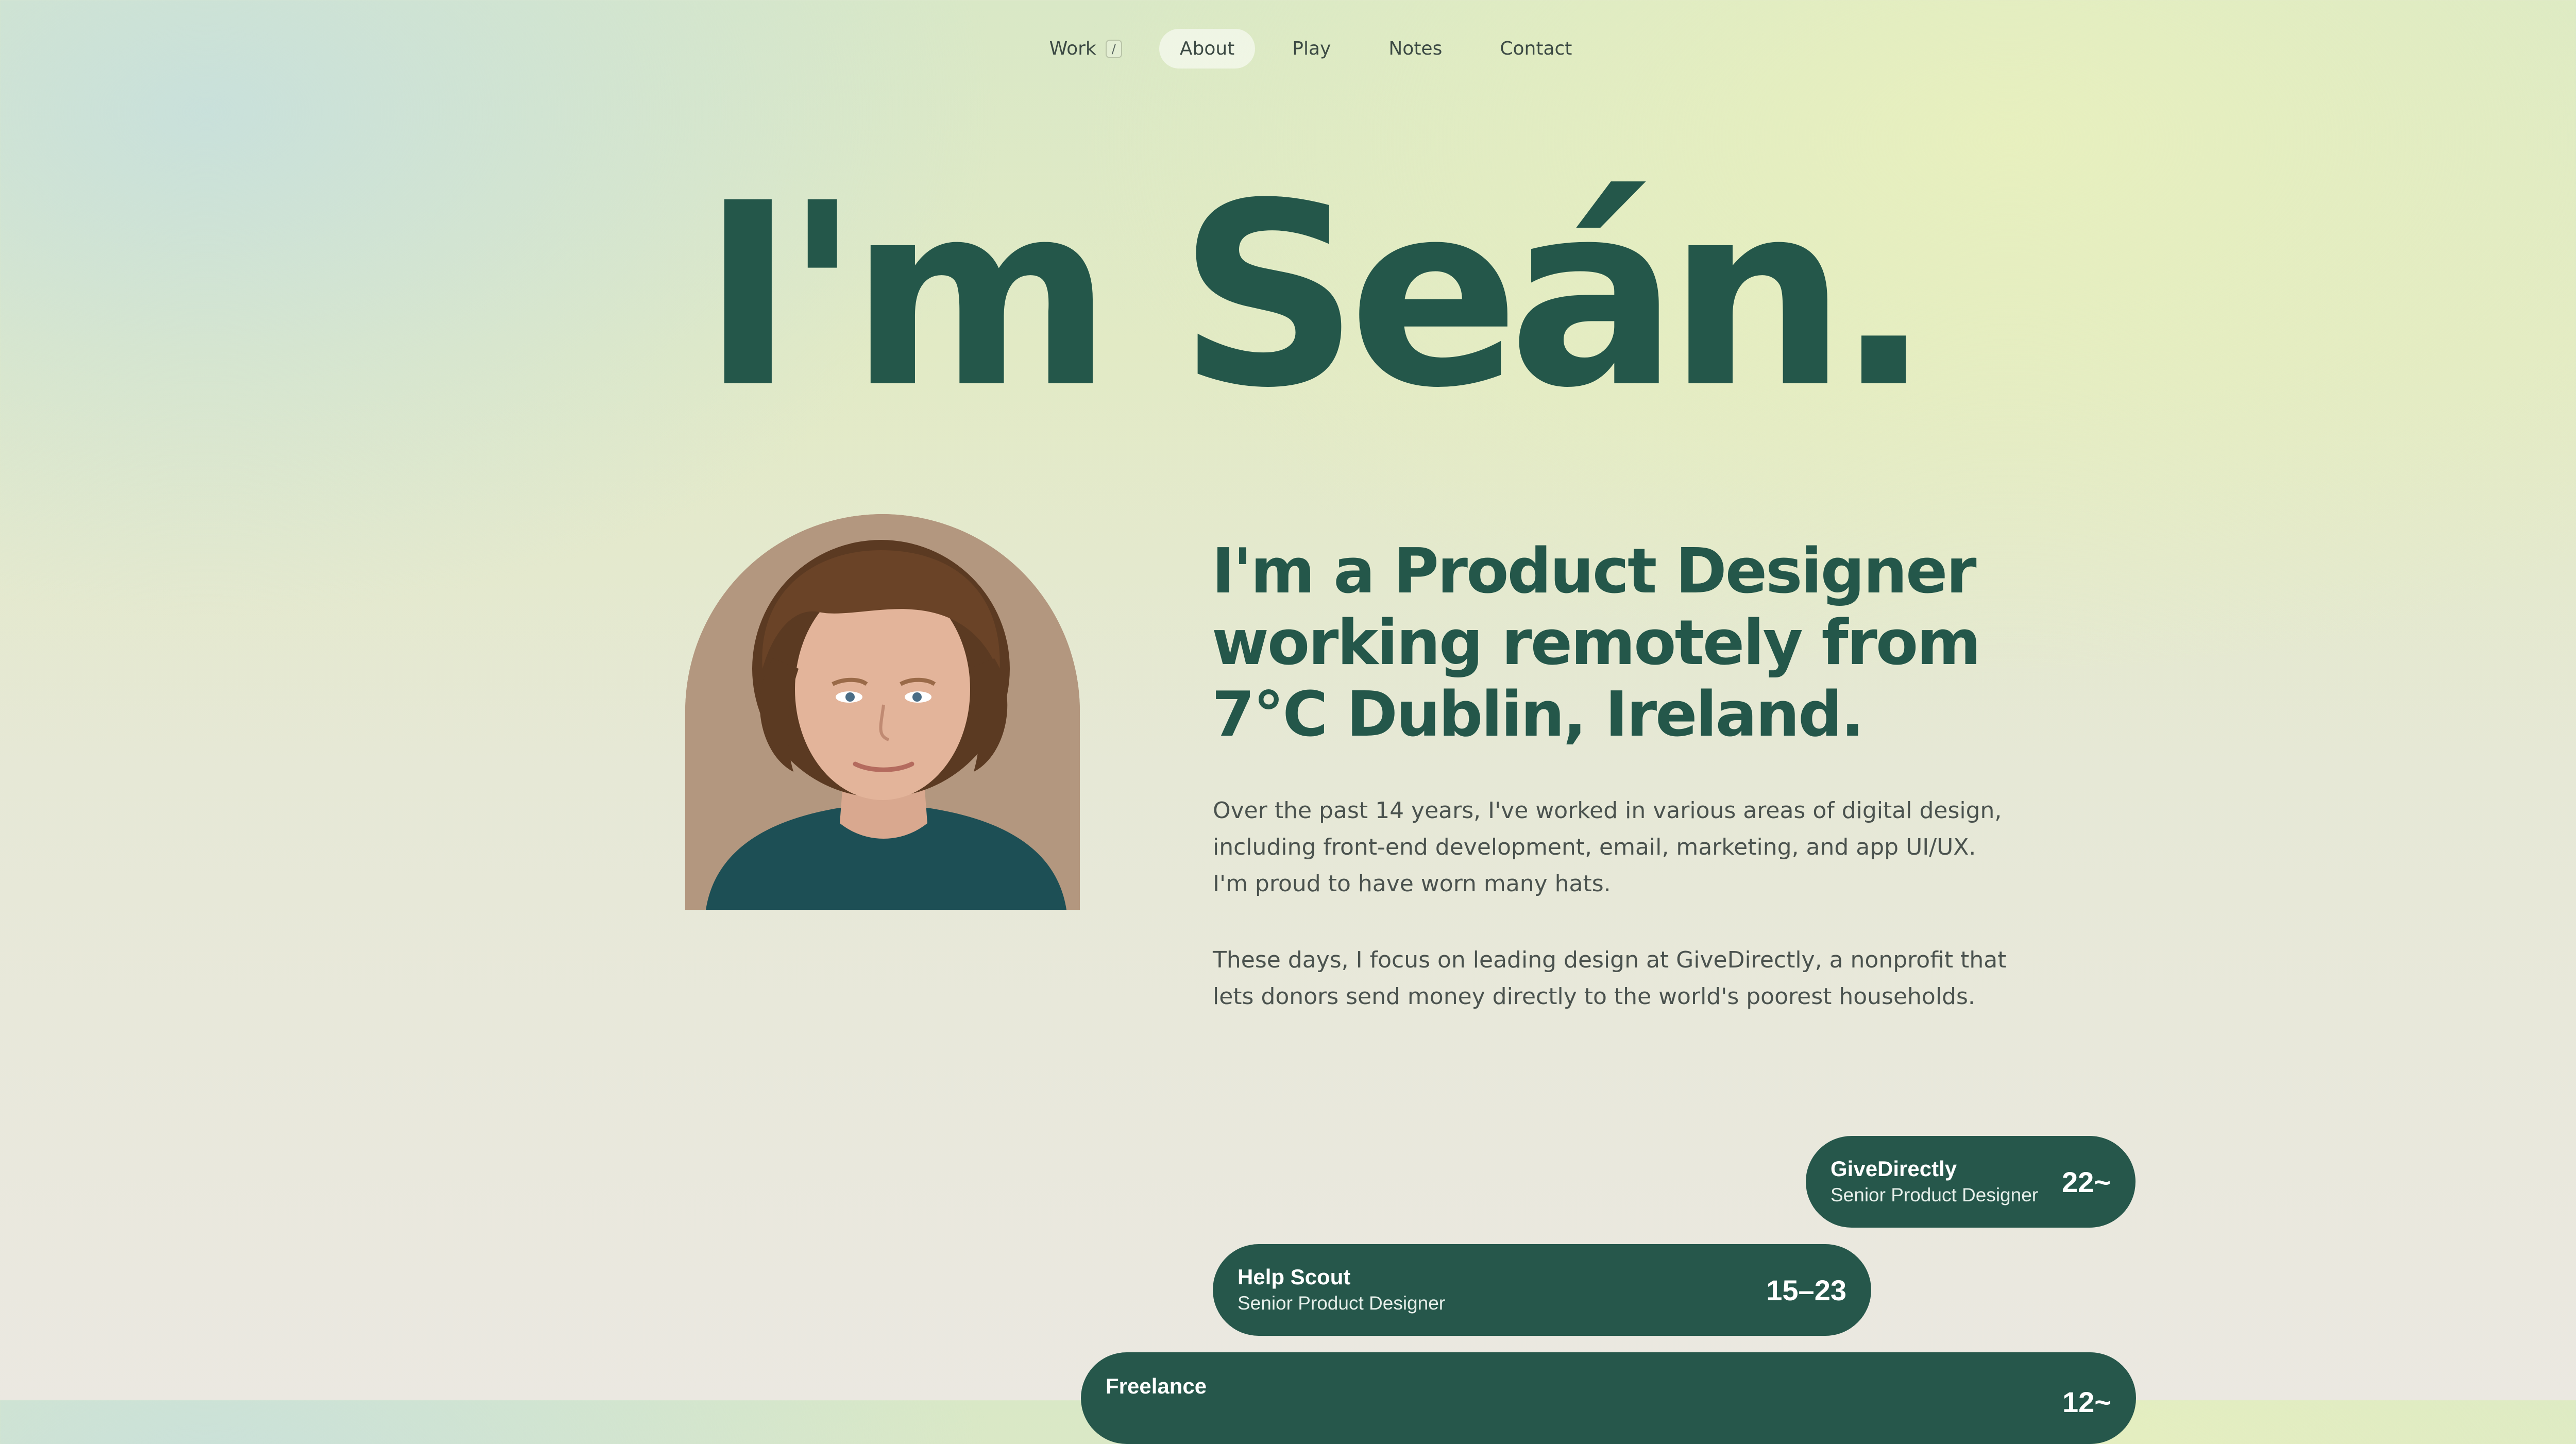 The width and height of the screenshot is (2576, 1444). What do you see at coordinates (2086, 1181) in the screenshot?
I see `experience-years: 22~` at bounding box center [2086, 1181].